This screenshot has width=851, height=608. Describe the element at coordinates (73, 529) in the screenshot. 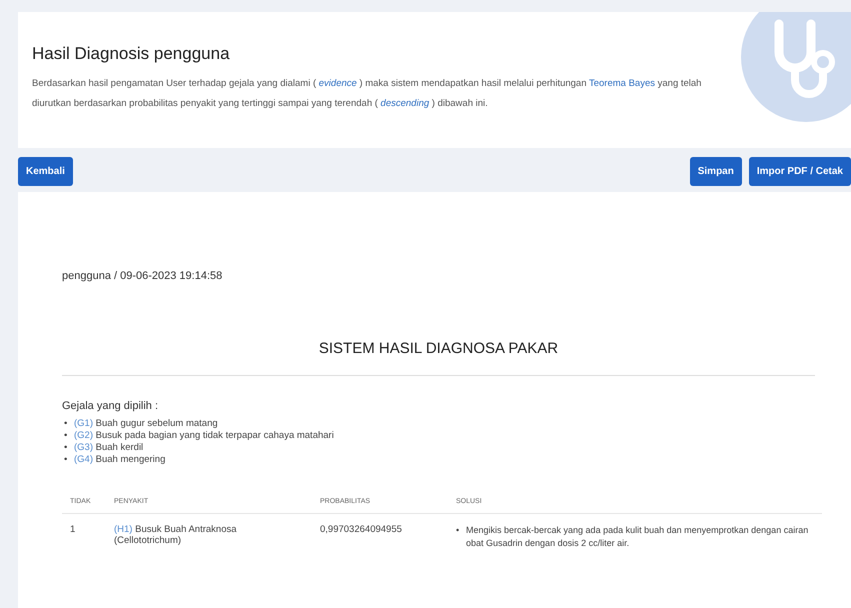

I see `table-cell: 1` at that location.